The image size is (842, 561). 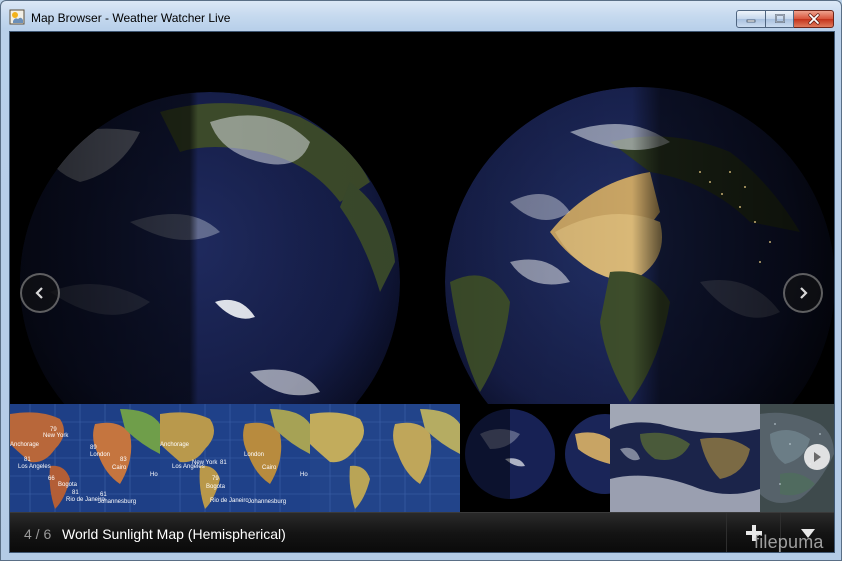 I want to click on play-animation-button, so click(x=817, y=457).